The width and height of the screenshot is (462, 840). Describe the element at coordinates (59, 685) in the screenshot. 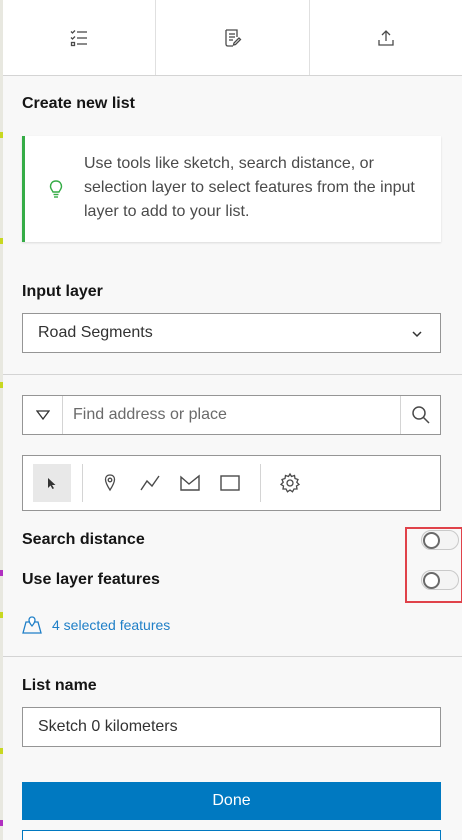

I see `list-name-label: List name` at that location.